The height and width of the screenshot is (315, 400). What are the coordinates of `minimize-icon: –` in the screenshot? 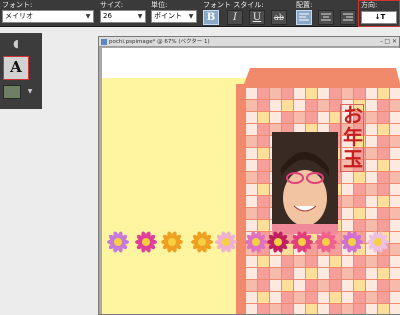 It's located at (381, 42).